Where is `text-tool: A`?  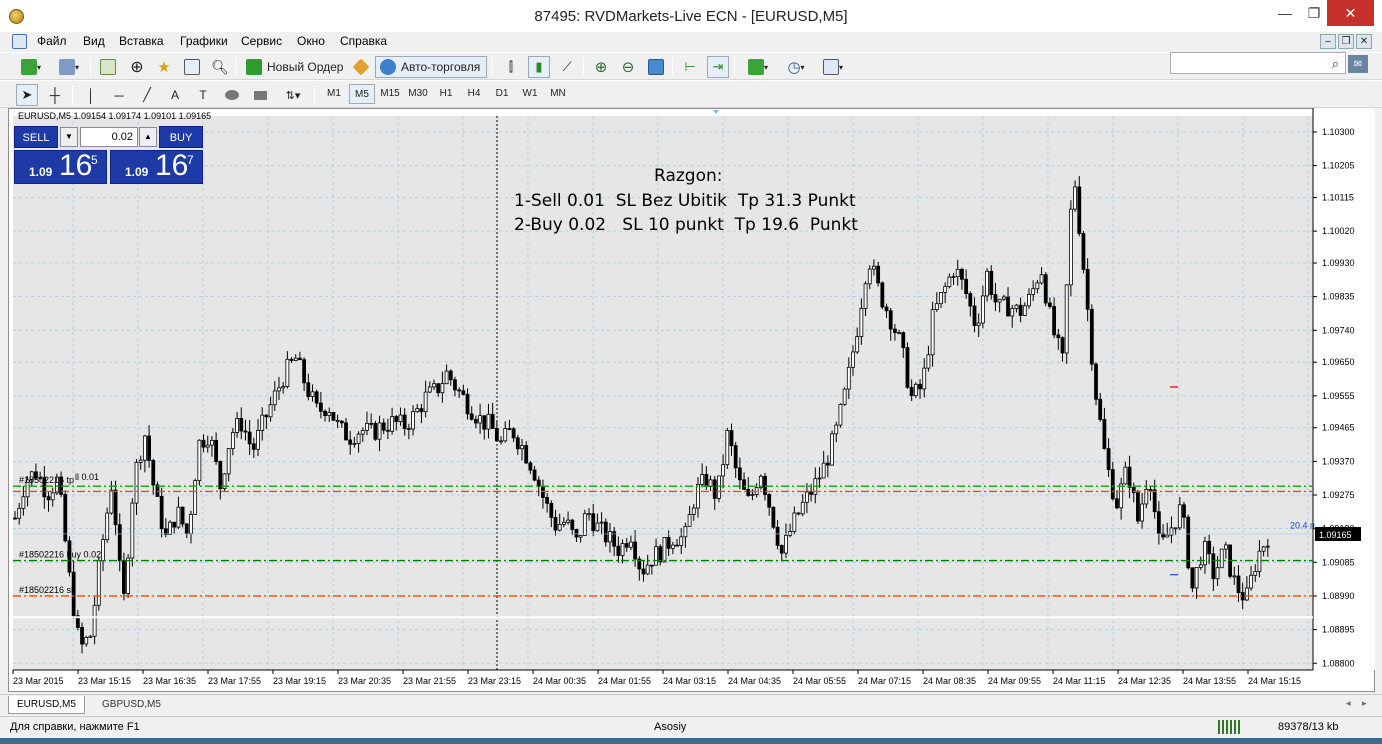
text-tool: A is located at coordinates (175, 95).